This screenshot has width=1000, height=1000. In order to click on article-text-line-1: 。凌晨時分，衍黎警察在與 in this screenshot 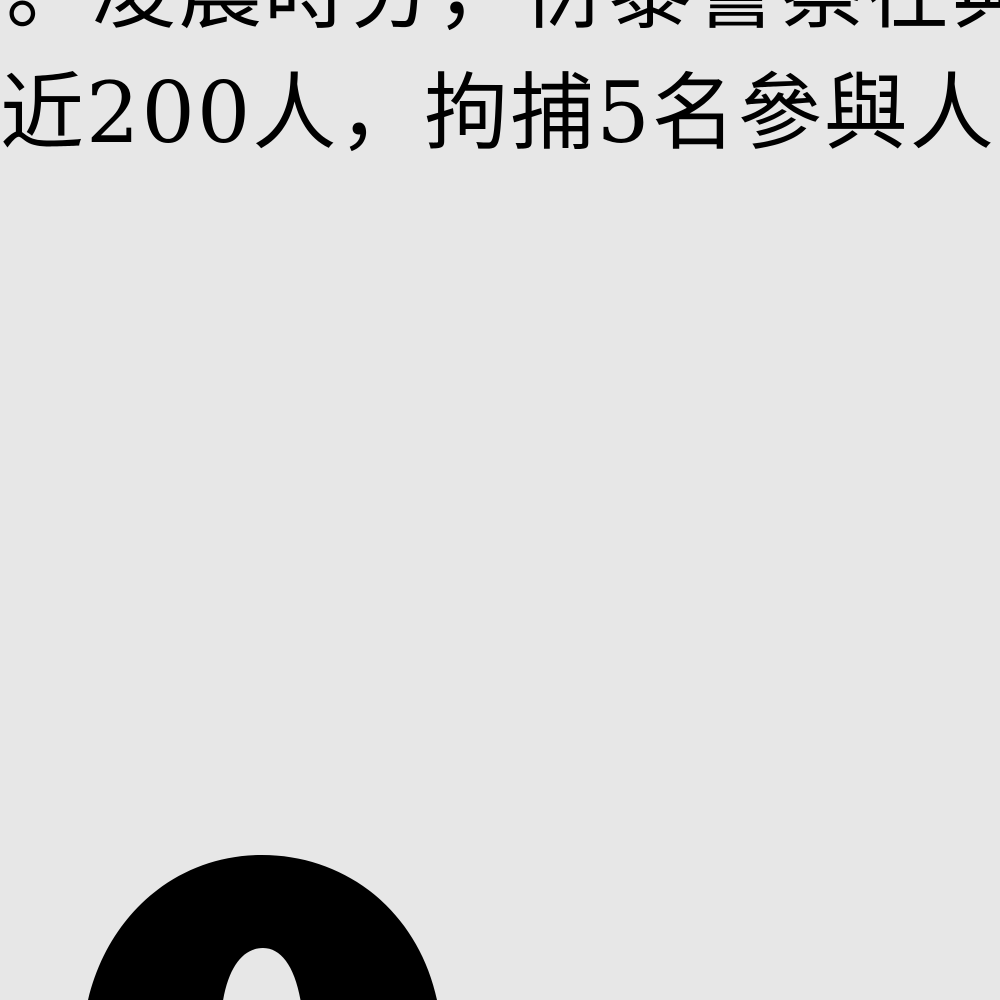, I will do `click(503, 21)`.